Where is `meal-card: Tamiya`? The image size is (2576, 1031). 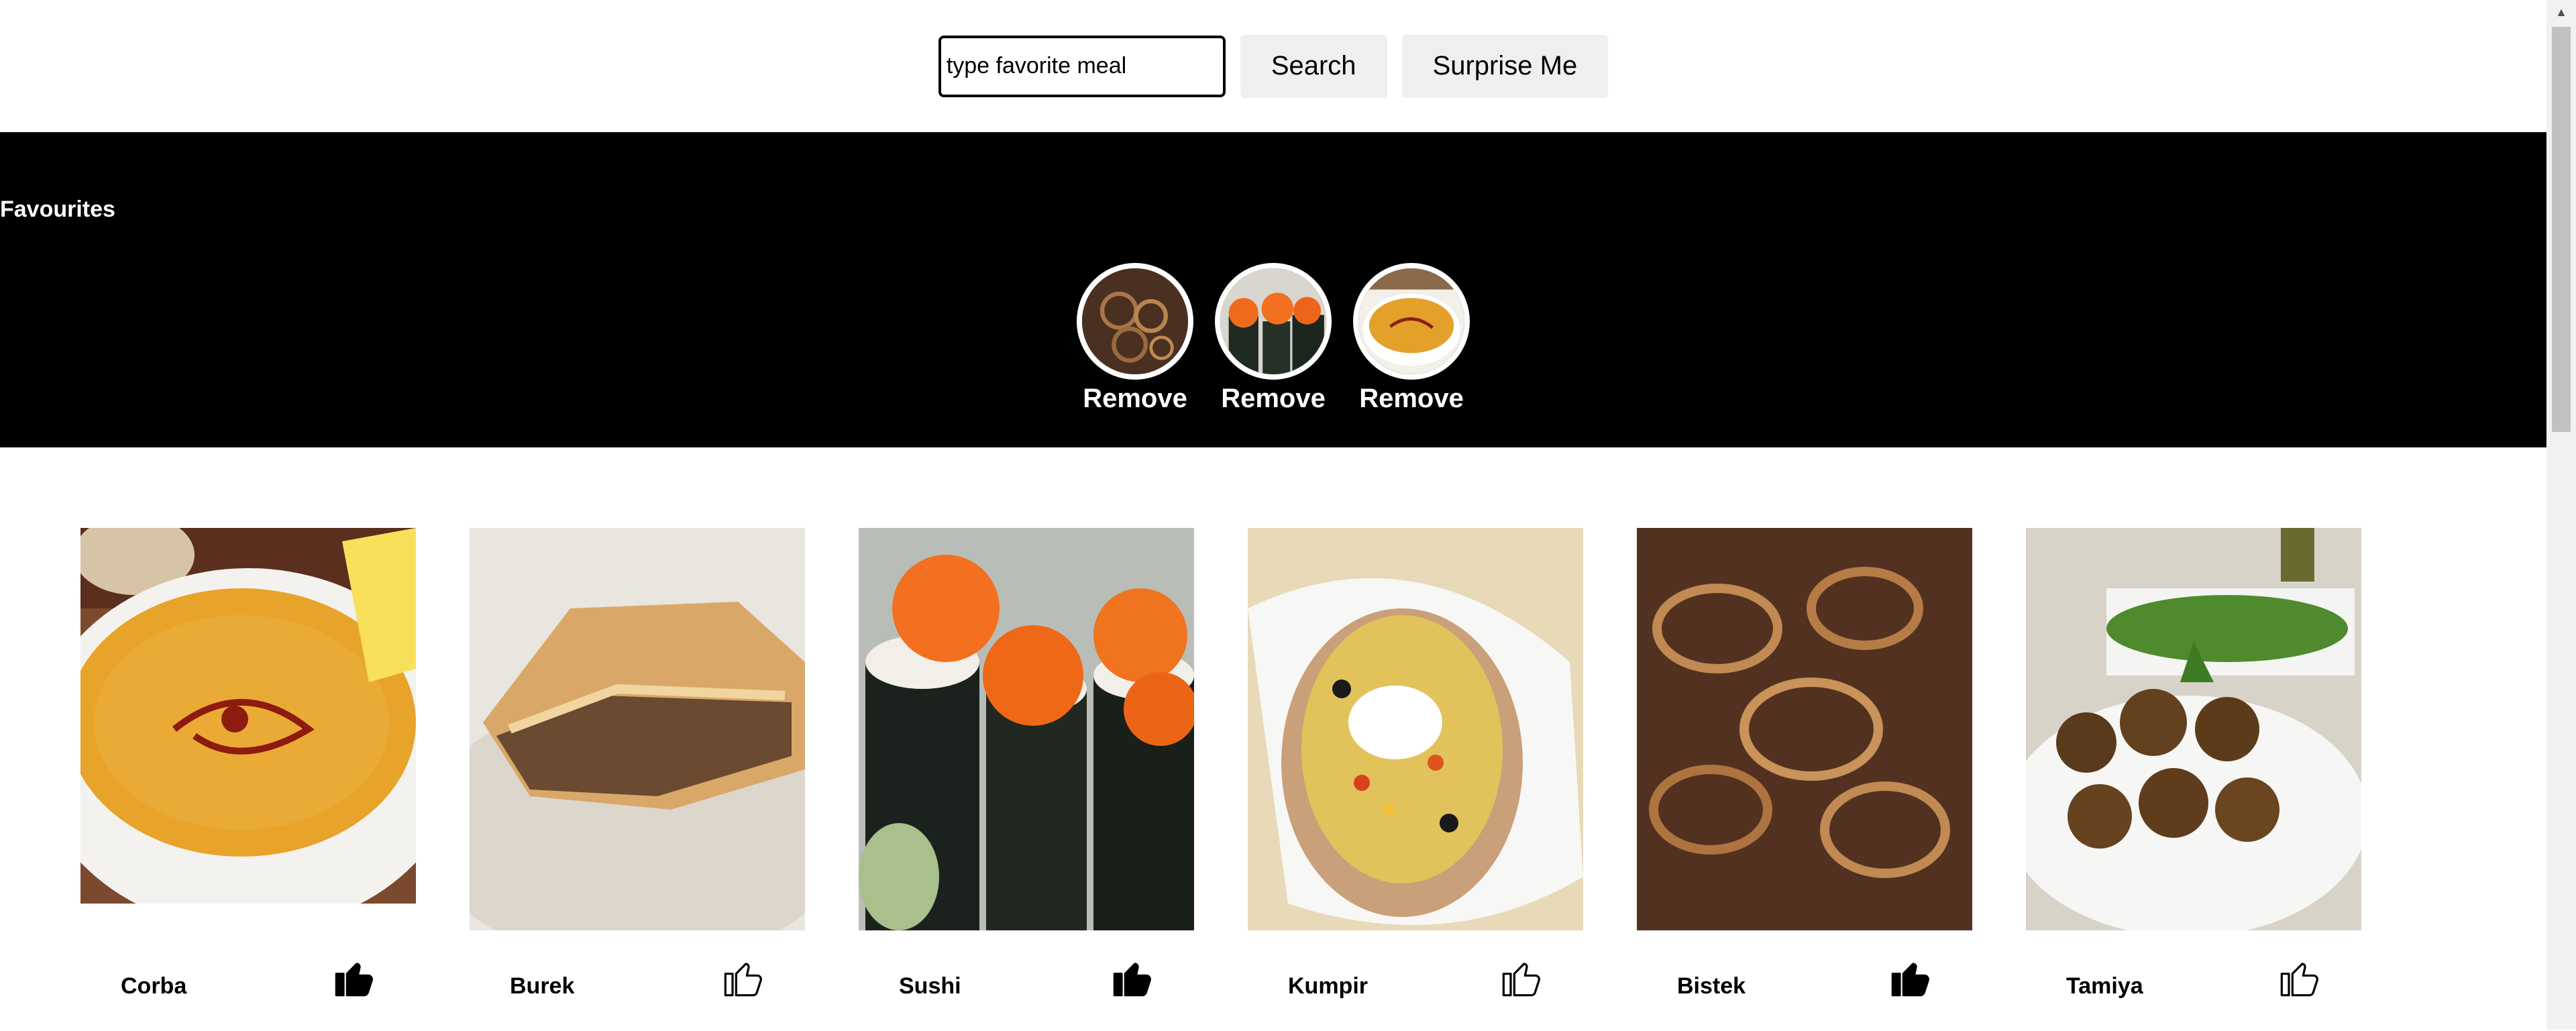
meal-card: Tamiya is located at coordinates (2193, 779).